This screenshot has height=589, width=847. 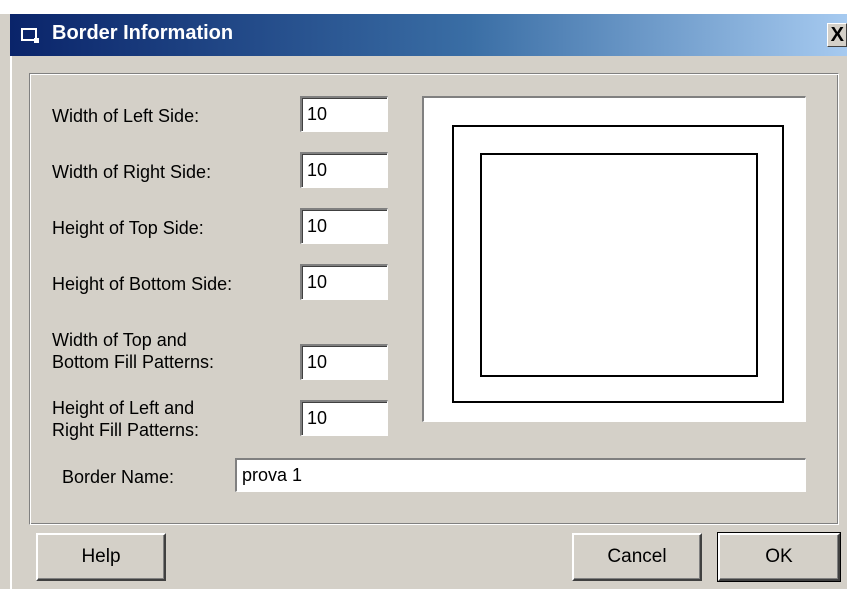 I want to click on window-edge, so click(x=11, y=322).